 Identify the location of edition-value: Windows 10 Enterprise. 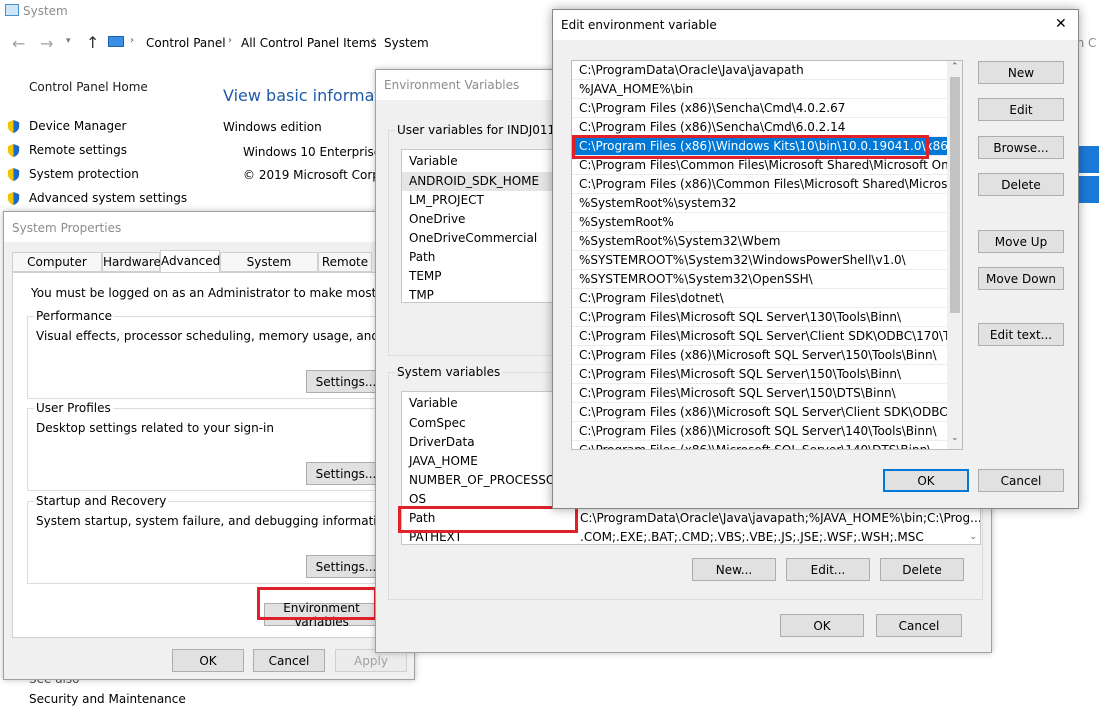
(312, 152).